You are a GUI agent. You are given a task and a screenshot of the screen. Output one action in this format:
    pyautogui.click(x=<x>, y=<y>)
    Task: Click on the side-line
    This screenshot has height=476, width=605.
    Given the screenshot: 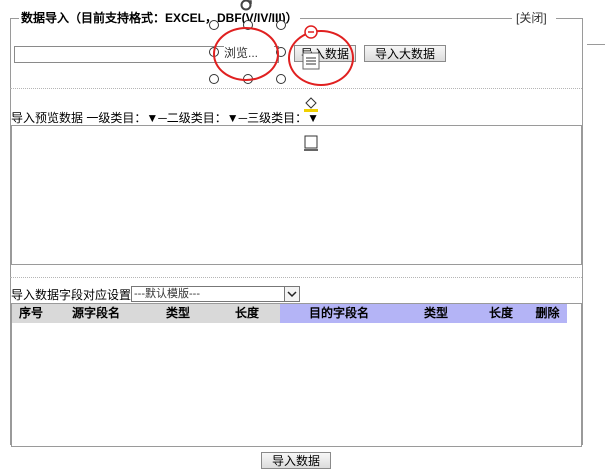 What is the action you would take?
    pyautogui.click(x=596, y=44)
    